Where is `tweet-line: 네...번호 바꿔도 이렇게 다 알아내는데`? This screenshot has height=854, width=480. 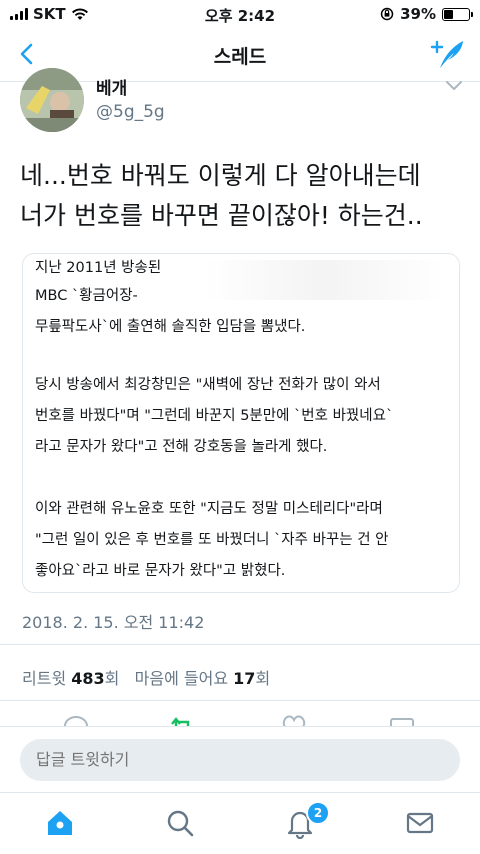
tweet-line: 네...번호 바꿔도 이렇게 다 알아내는데 is located at coordinates (220, 175).